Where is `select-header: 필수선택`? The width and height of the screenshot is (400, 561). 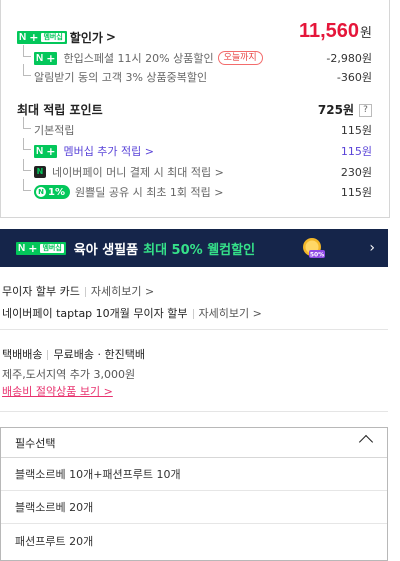
select-header: 필수선택 is located at coordinates (194, 443).